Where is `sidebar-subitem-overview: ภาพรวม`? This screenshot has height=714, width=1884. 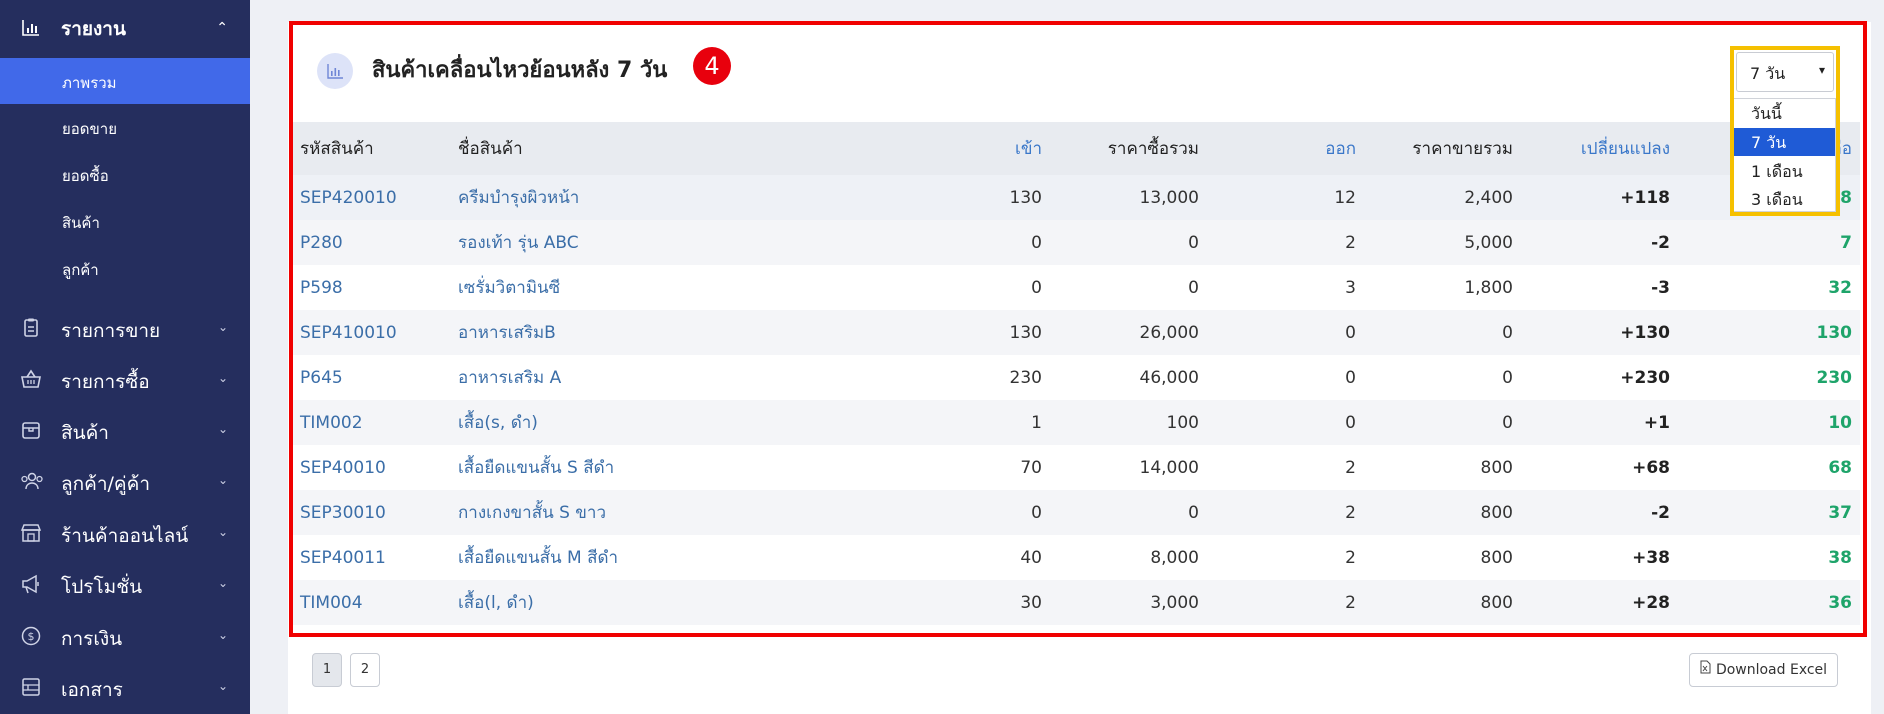
sidebar-subitem-overview: ภาพรวม is located at coordinates (125, 81).